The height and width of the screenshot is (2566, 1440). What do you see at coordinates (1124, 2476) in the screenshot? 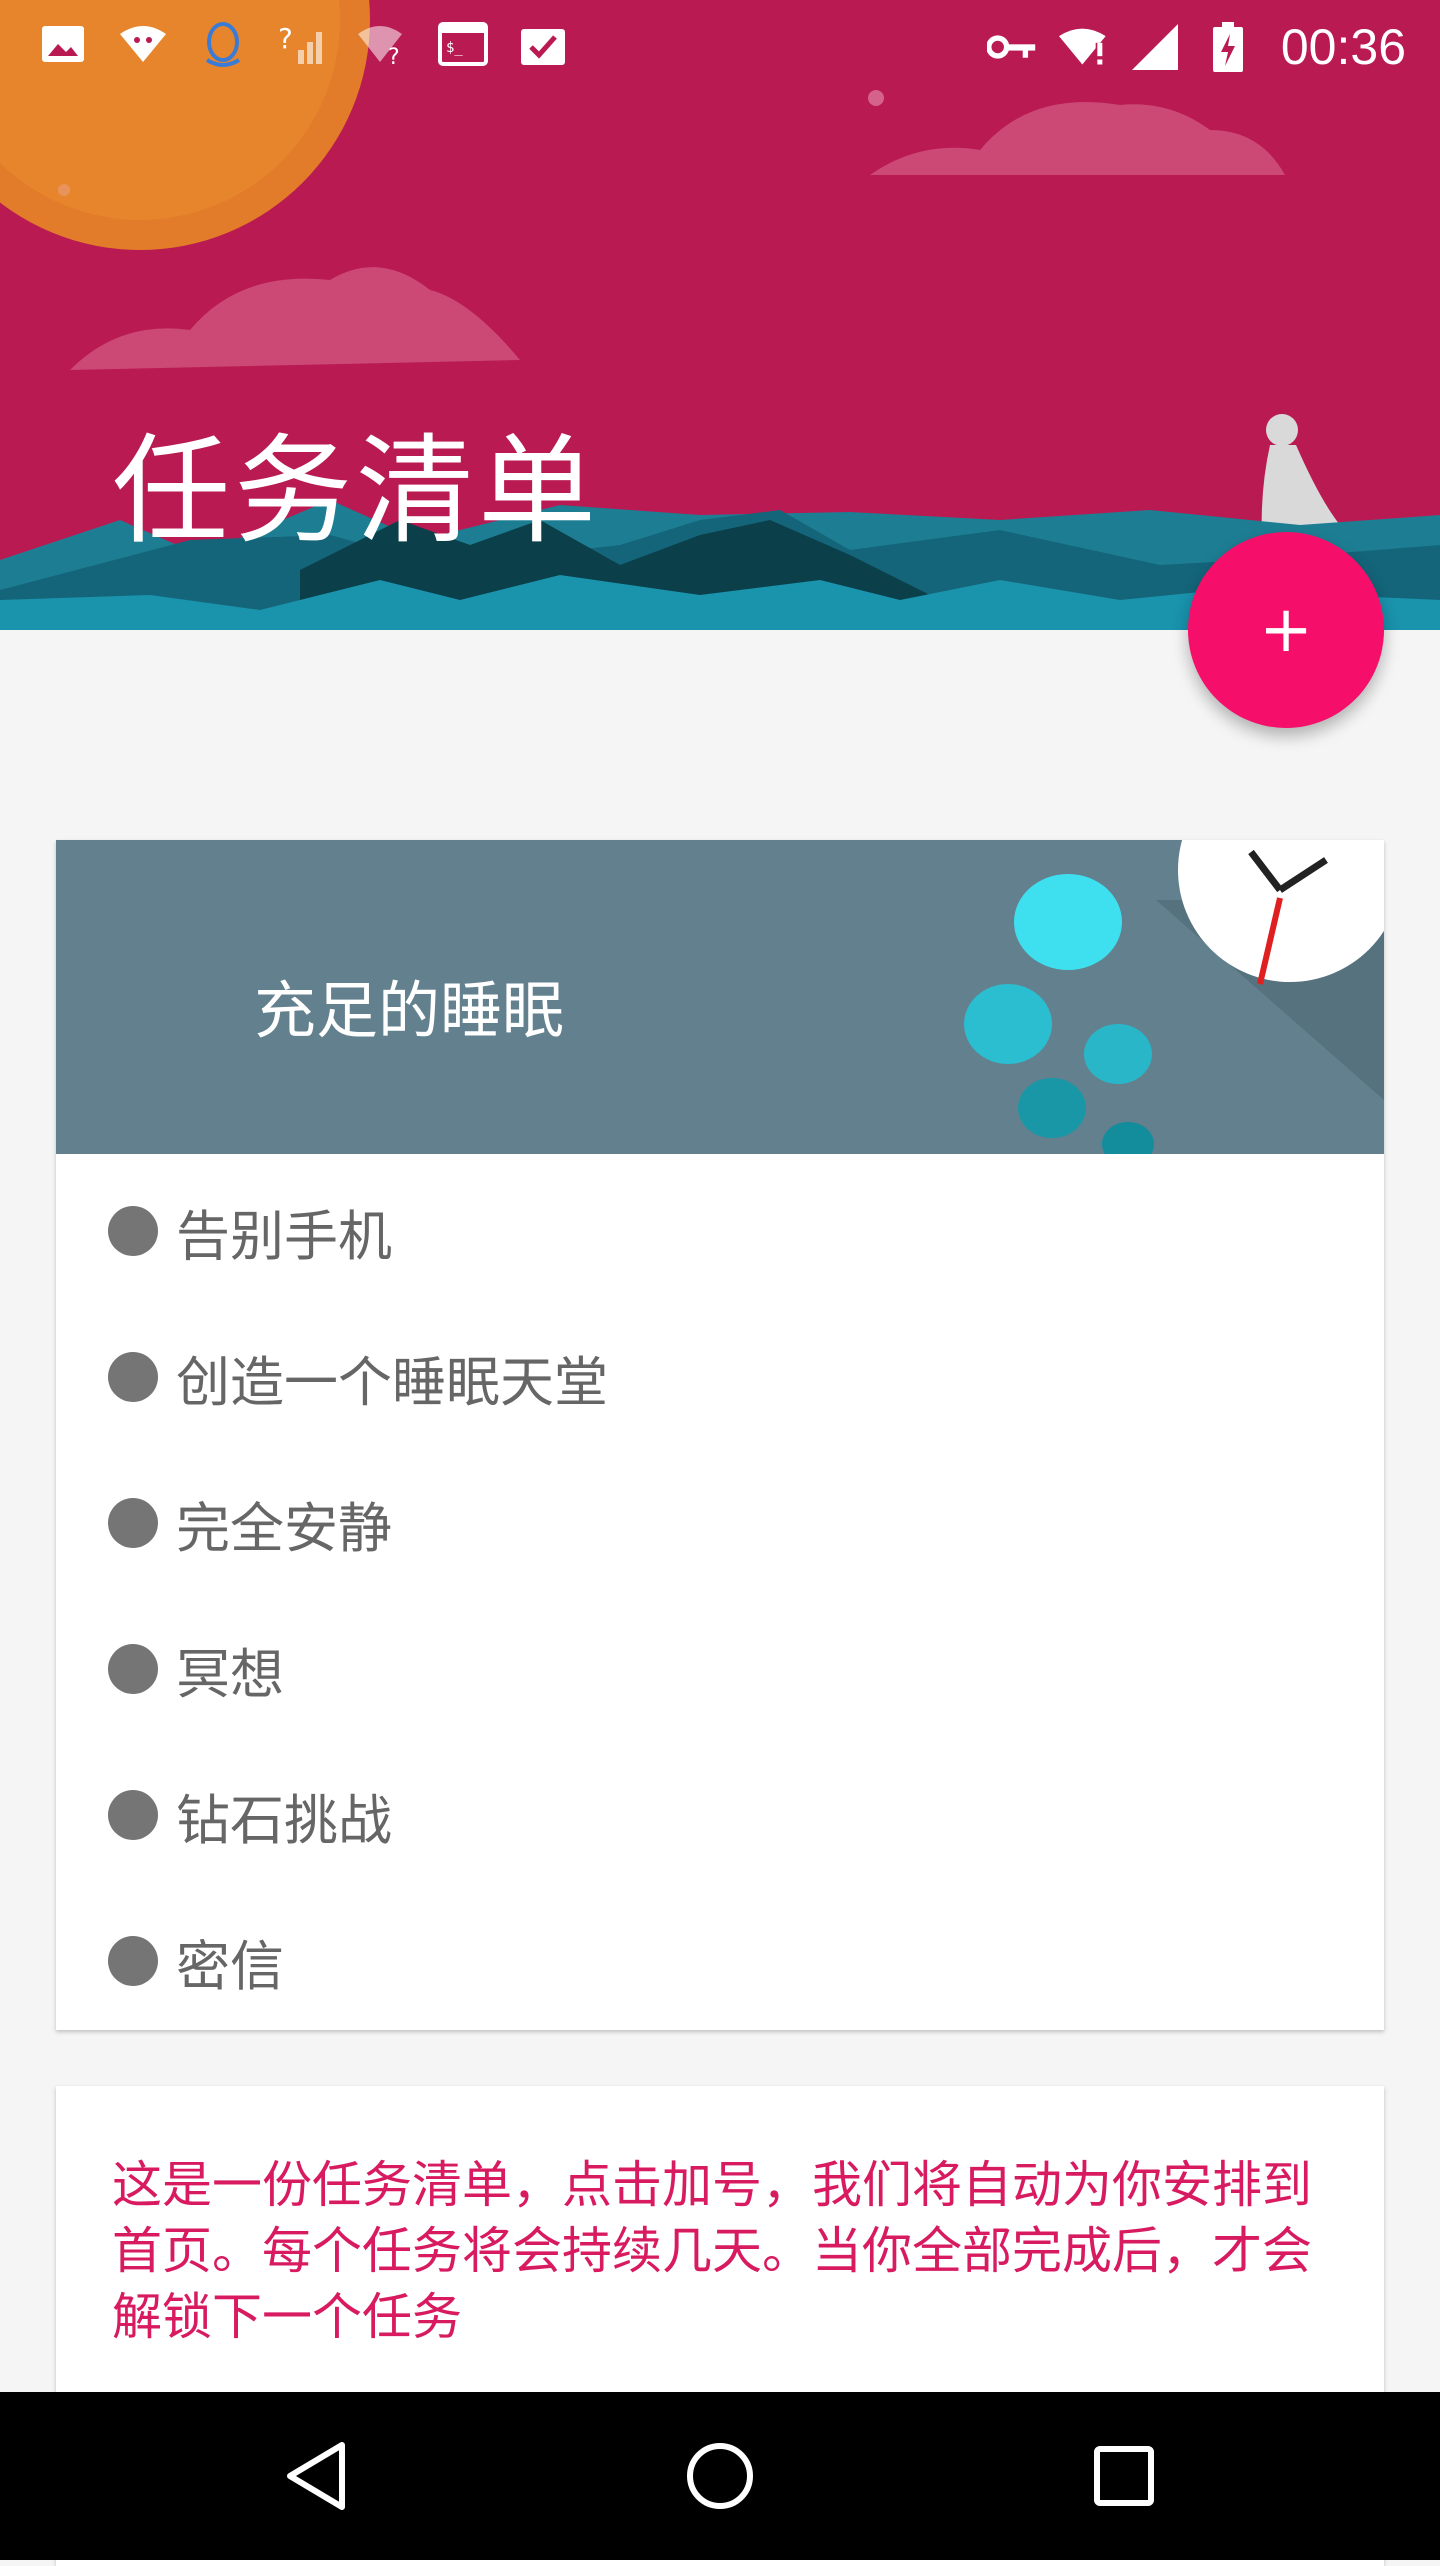
I see `recents-icon` at bounding box center [1124, 2476].